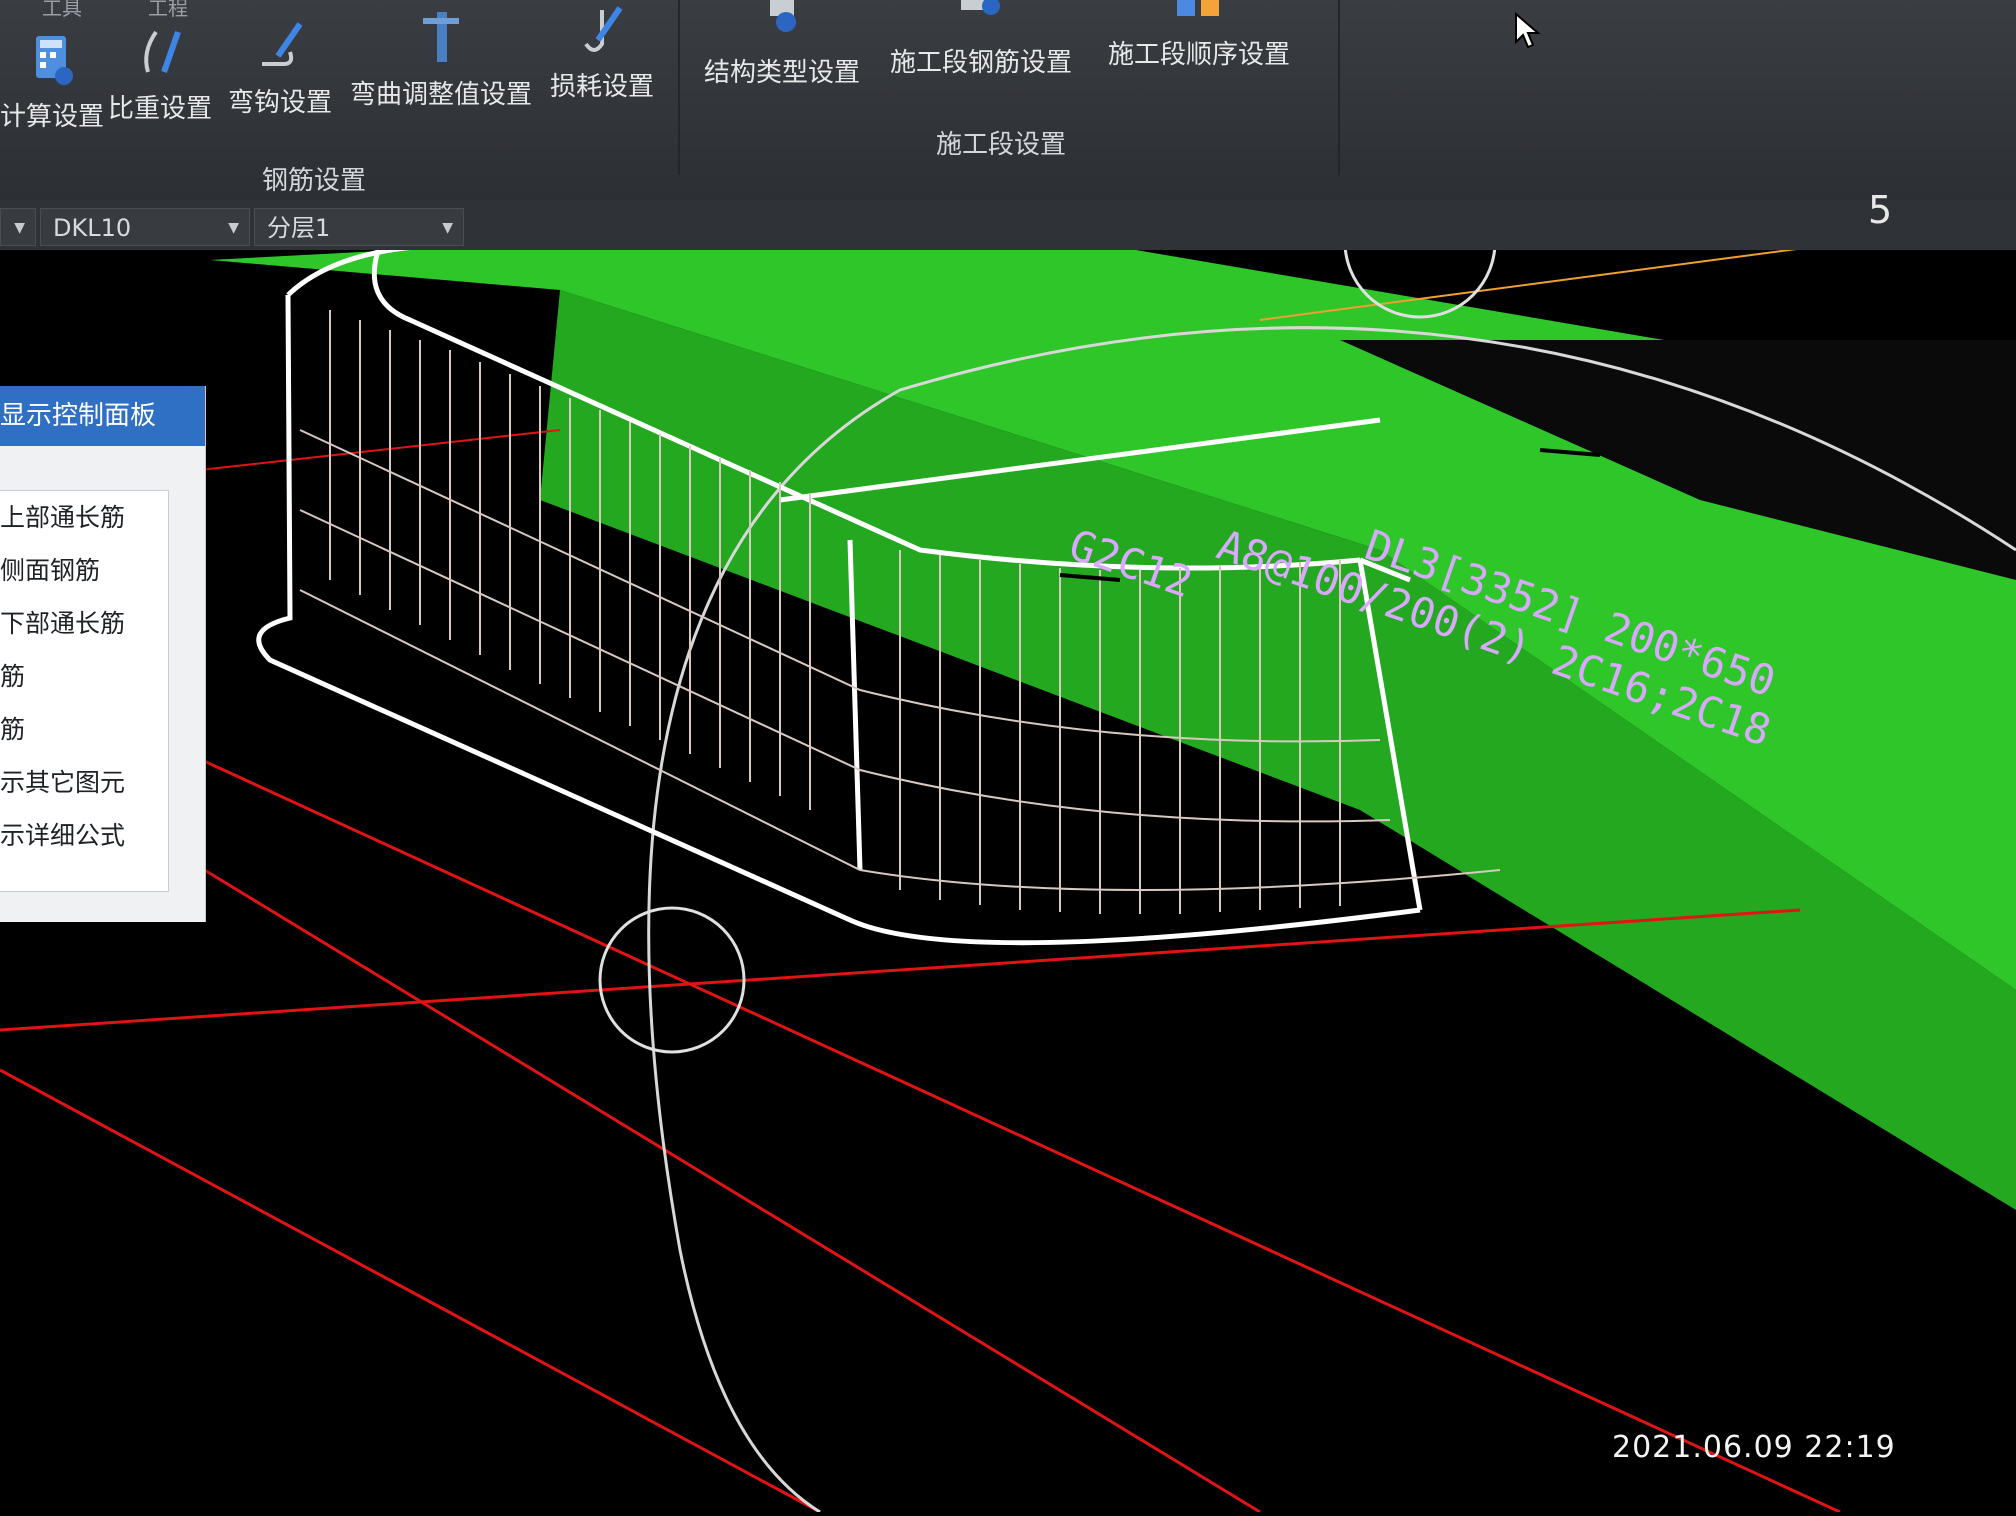 The image size is (2016, 1516). What do you see at coordinates (280, 103) in the screenshot?
I see `hook-settings-label: 弯钩设置` at bounding box center [280, 103].